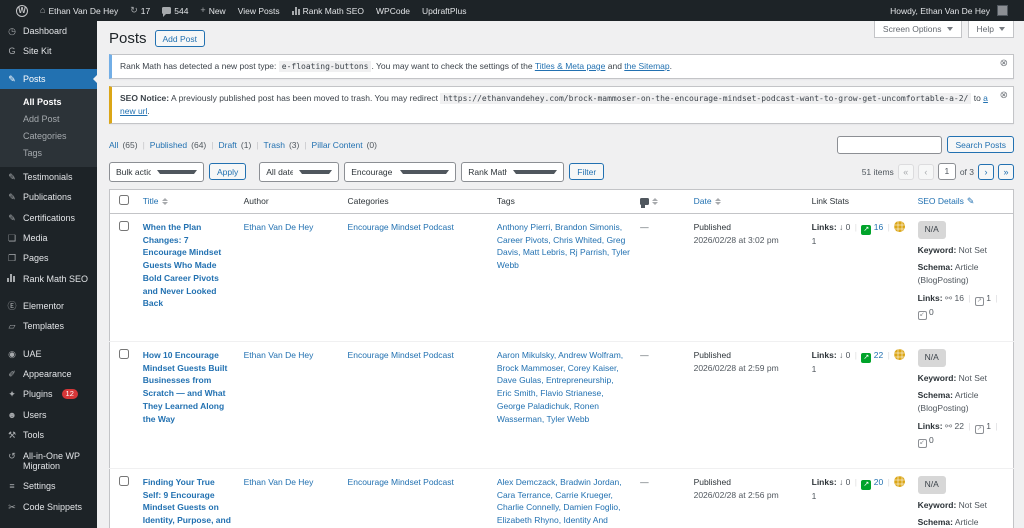 This screenshot has width=1024, height=528. What do you see at coordinates (570, 66) in the screenshot?
I see `titles-meta-link: Titles & Meta page` at bounding box center [570, 66].